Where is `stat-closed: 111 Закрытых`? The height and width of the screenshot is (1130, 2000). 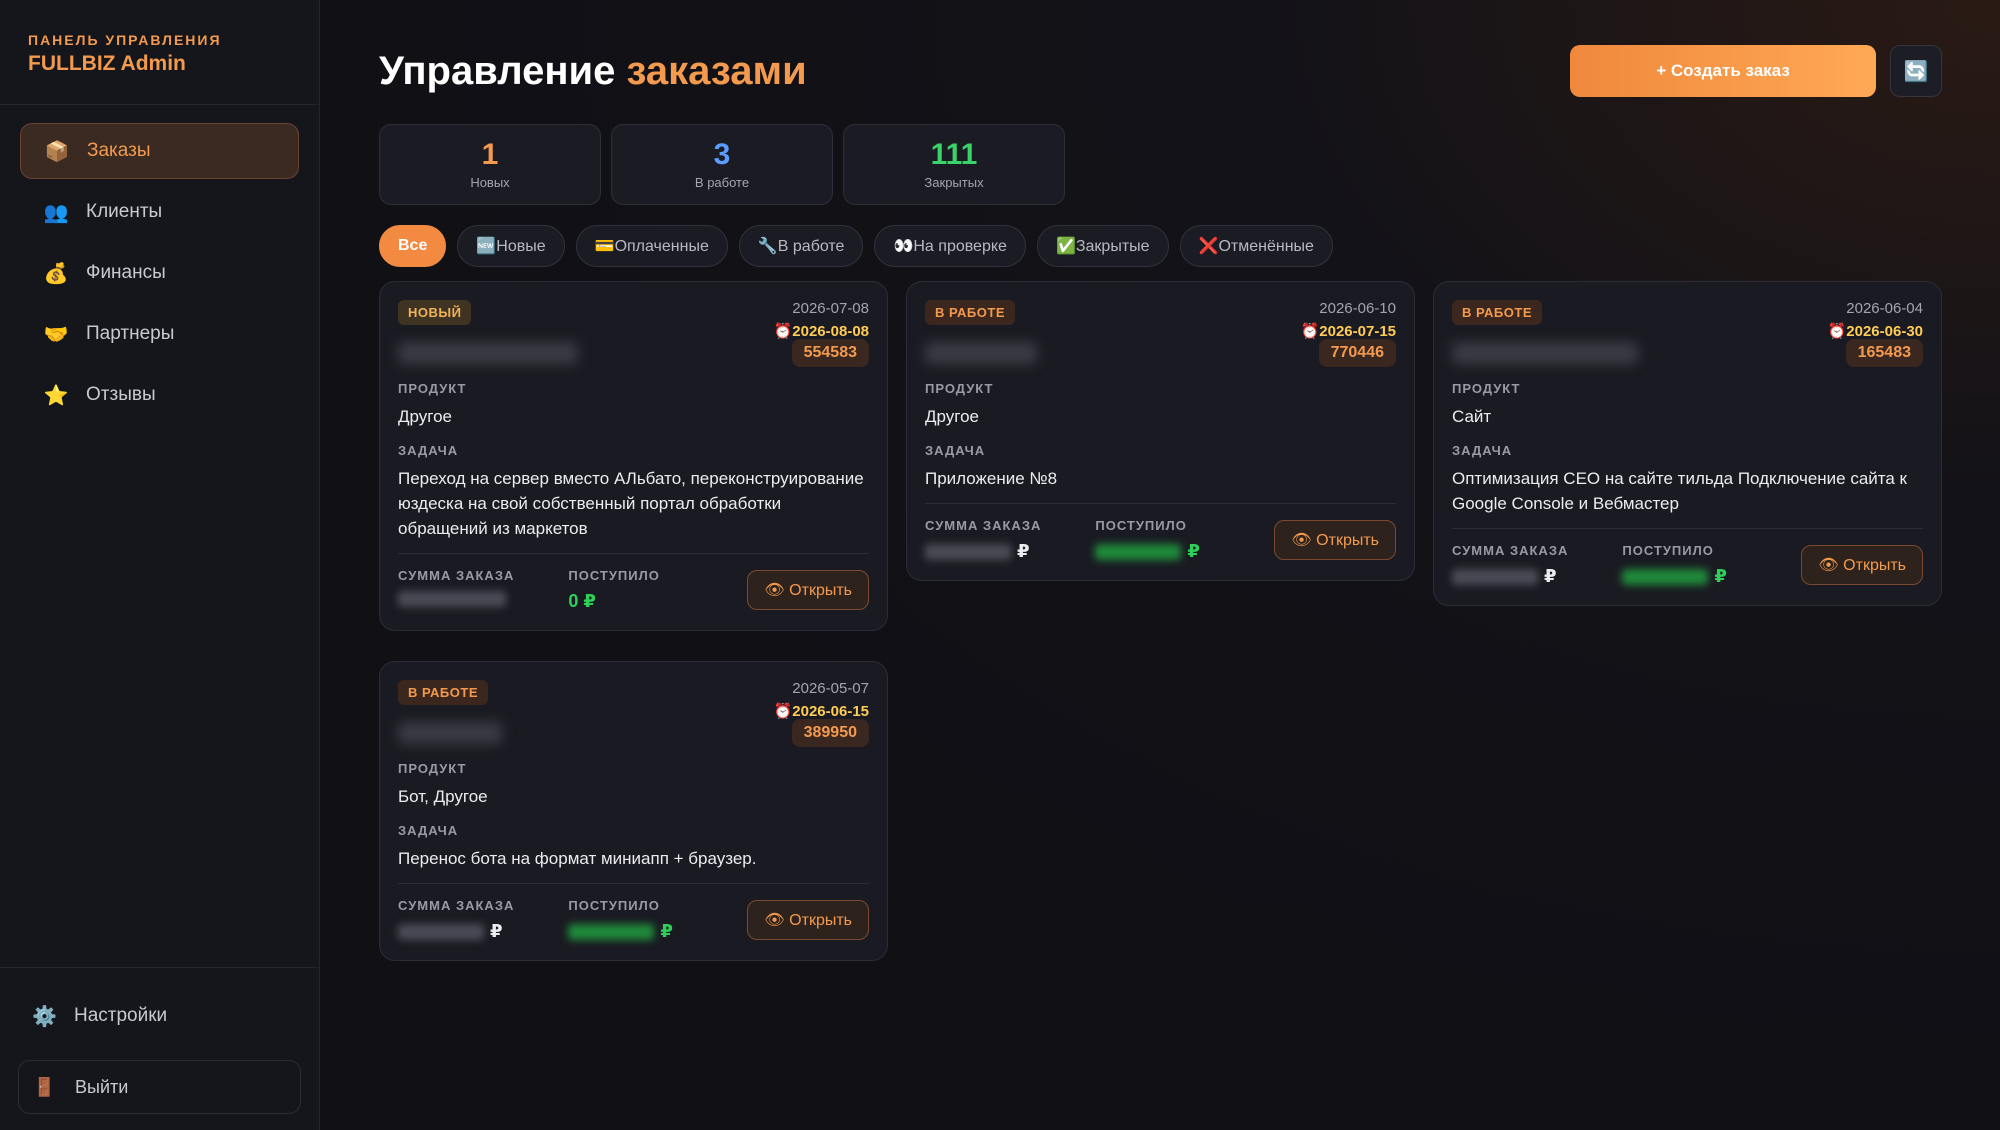 stat-closed: 111 Закрытых is located at coordinates (954, 164).